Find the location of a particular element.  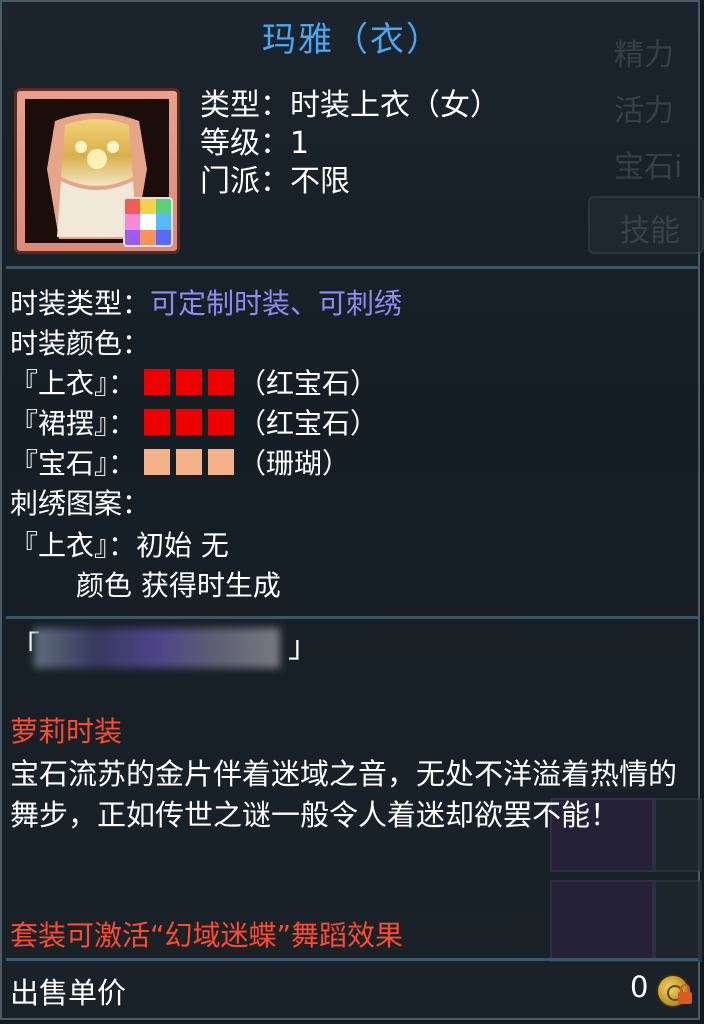

signature-close: 」 is located at coordinates (303, 647).